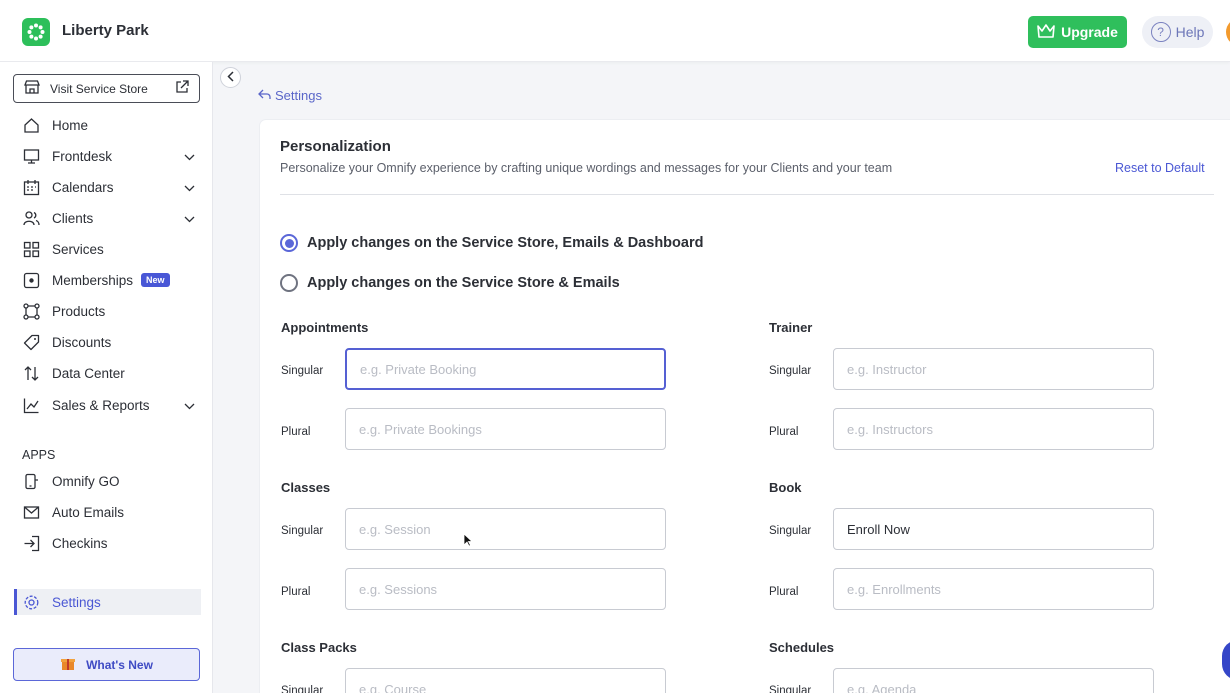 The image size is (1230, 693). Describe the element at coordinates (1190, 32) in the screenshot. I see `help-label: Help` at that location.